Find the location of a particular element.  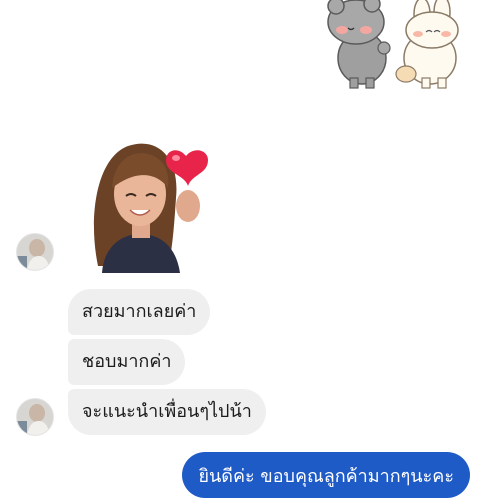

incoming-message: ชอบมากค่า is located at coordinates (127, 362).